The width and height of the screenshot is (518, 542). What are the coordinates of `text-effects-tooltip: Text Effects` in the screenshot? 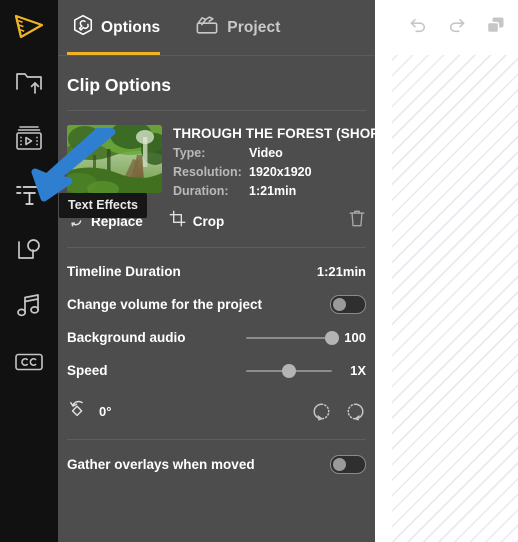 It's located at (103, 205).